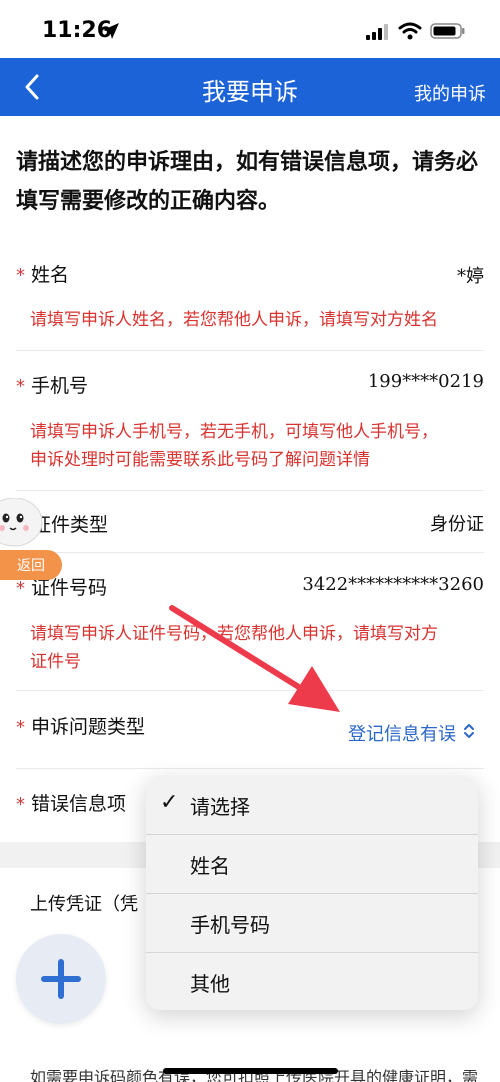  Describe the element at coordinates (450, 93) in the screenshot. I see `my-appeals-link: 我的申诉` at that location.